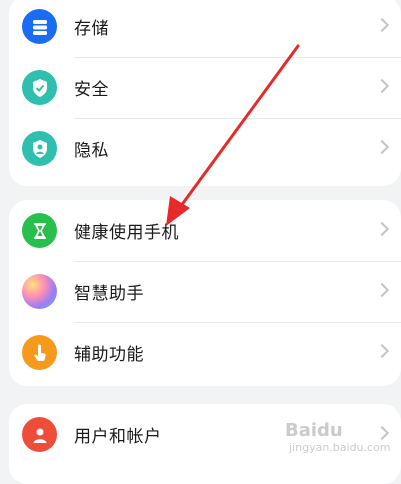 Image resolution: width=401 pixels, height=484 pixels. Describe the element at coordinates (340, 447) in the screenshot. I see `watermark-sub: jingyan.baidu.com` at that location.